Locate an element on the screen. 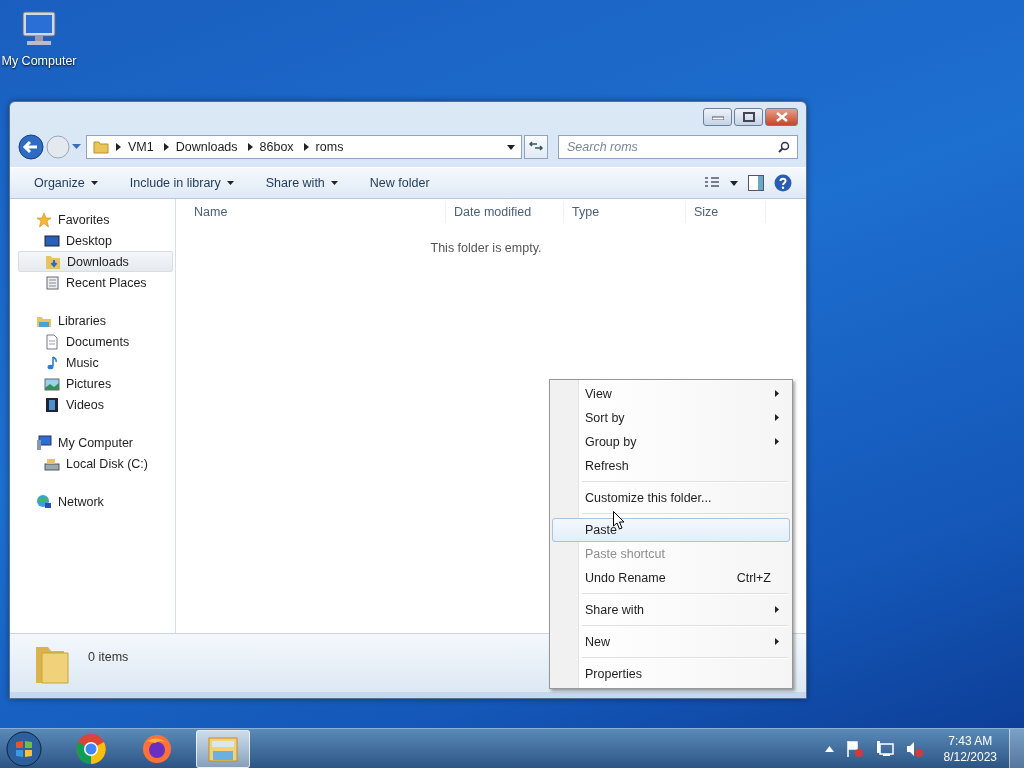 The height and width of the screenshot is (768, 1024). item-count: 0 items is located at coordinates (108, 657).